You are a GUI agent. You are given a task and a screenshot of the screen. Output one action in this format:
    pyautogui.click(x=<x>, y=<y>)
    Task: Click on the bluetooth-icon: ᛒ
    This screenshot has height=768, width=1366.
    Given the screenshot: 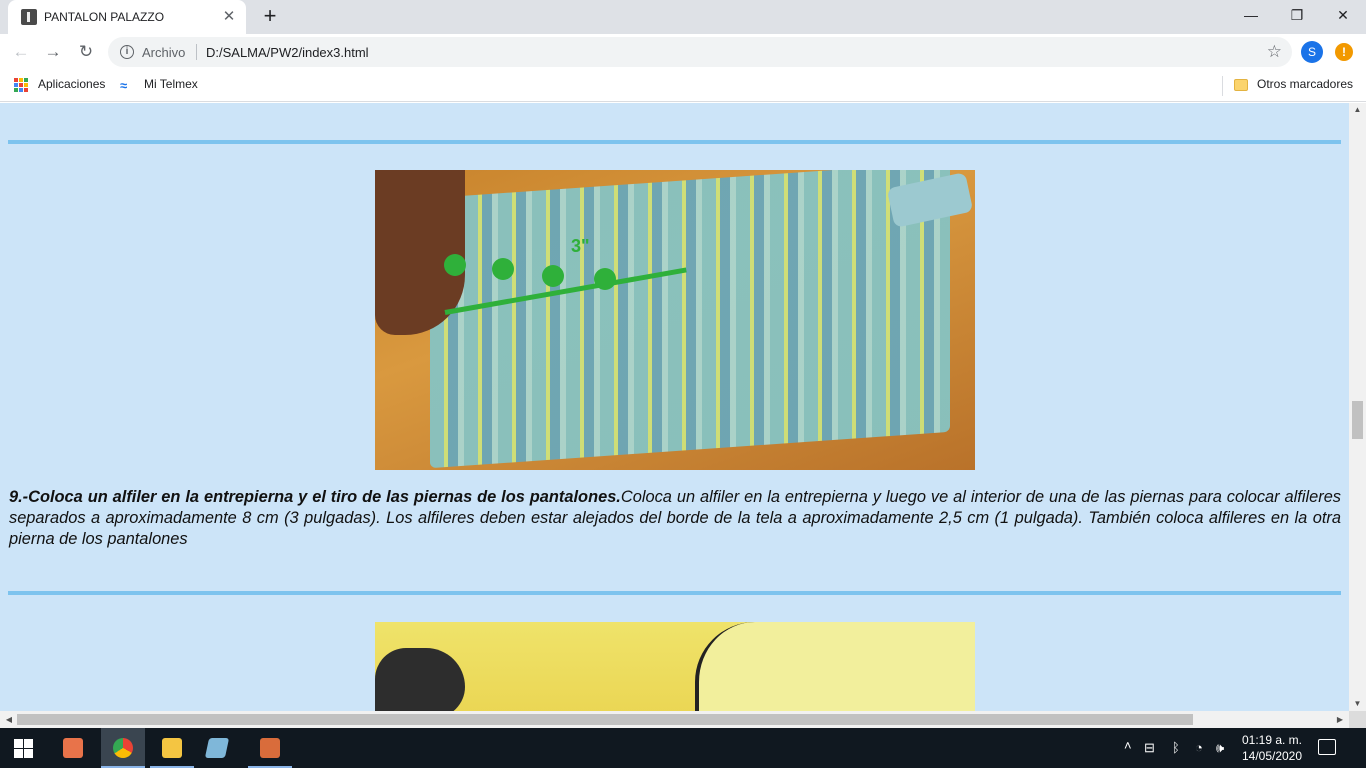 What is the action you would take?
    pyautogui.click(x=1176, y=747)
    